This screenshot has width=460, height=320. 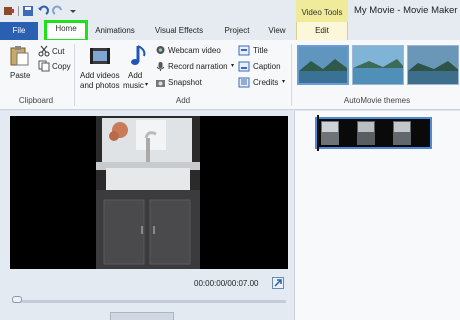 What do you see at coordinates (283, 81) in the screenshot?
I see `credits-dropdown-icon: ▾` at bounding box center [283, 81].